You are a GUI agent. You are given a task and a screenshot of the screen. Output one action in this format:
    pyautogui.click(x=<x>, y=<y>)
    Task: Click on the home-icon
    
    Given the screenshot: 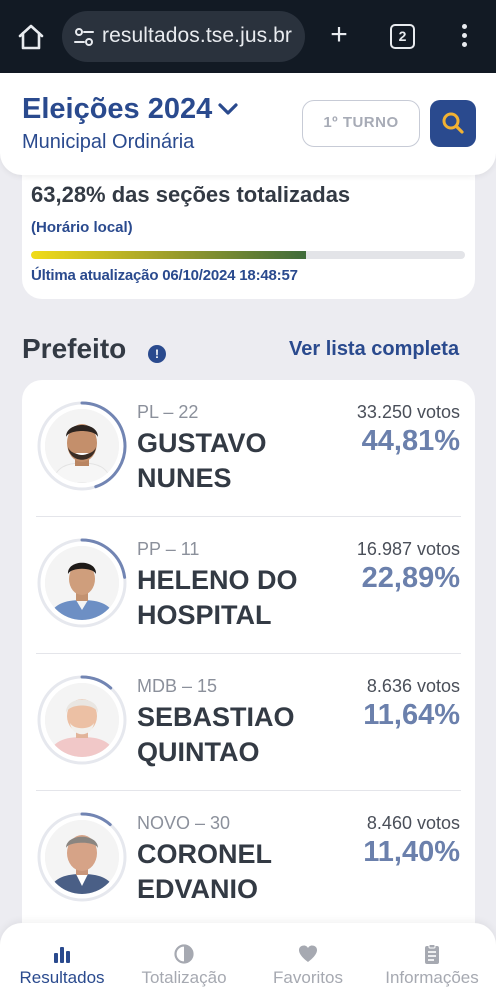 What is the action you would take?
    pyautogui.click(x=31, y=37)
    